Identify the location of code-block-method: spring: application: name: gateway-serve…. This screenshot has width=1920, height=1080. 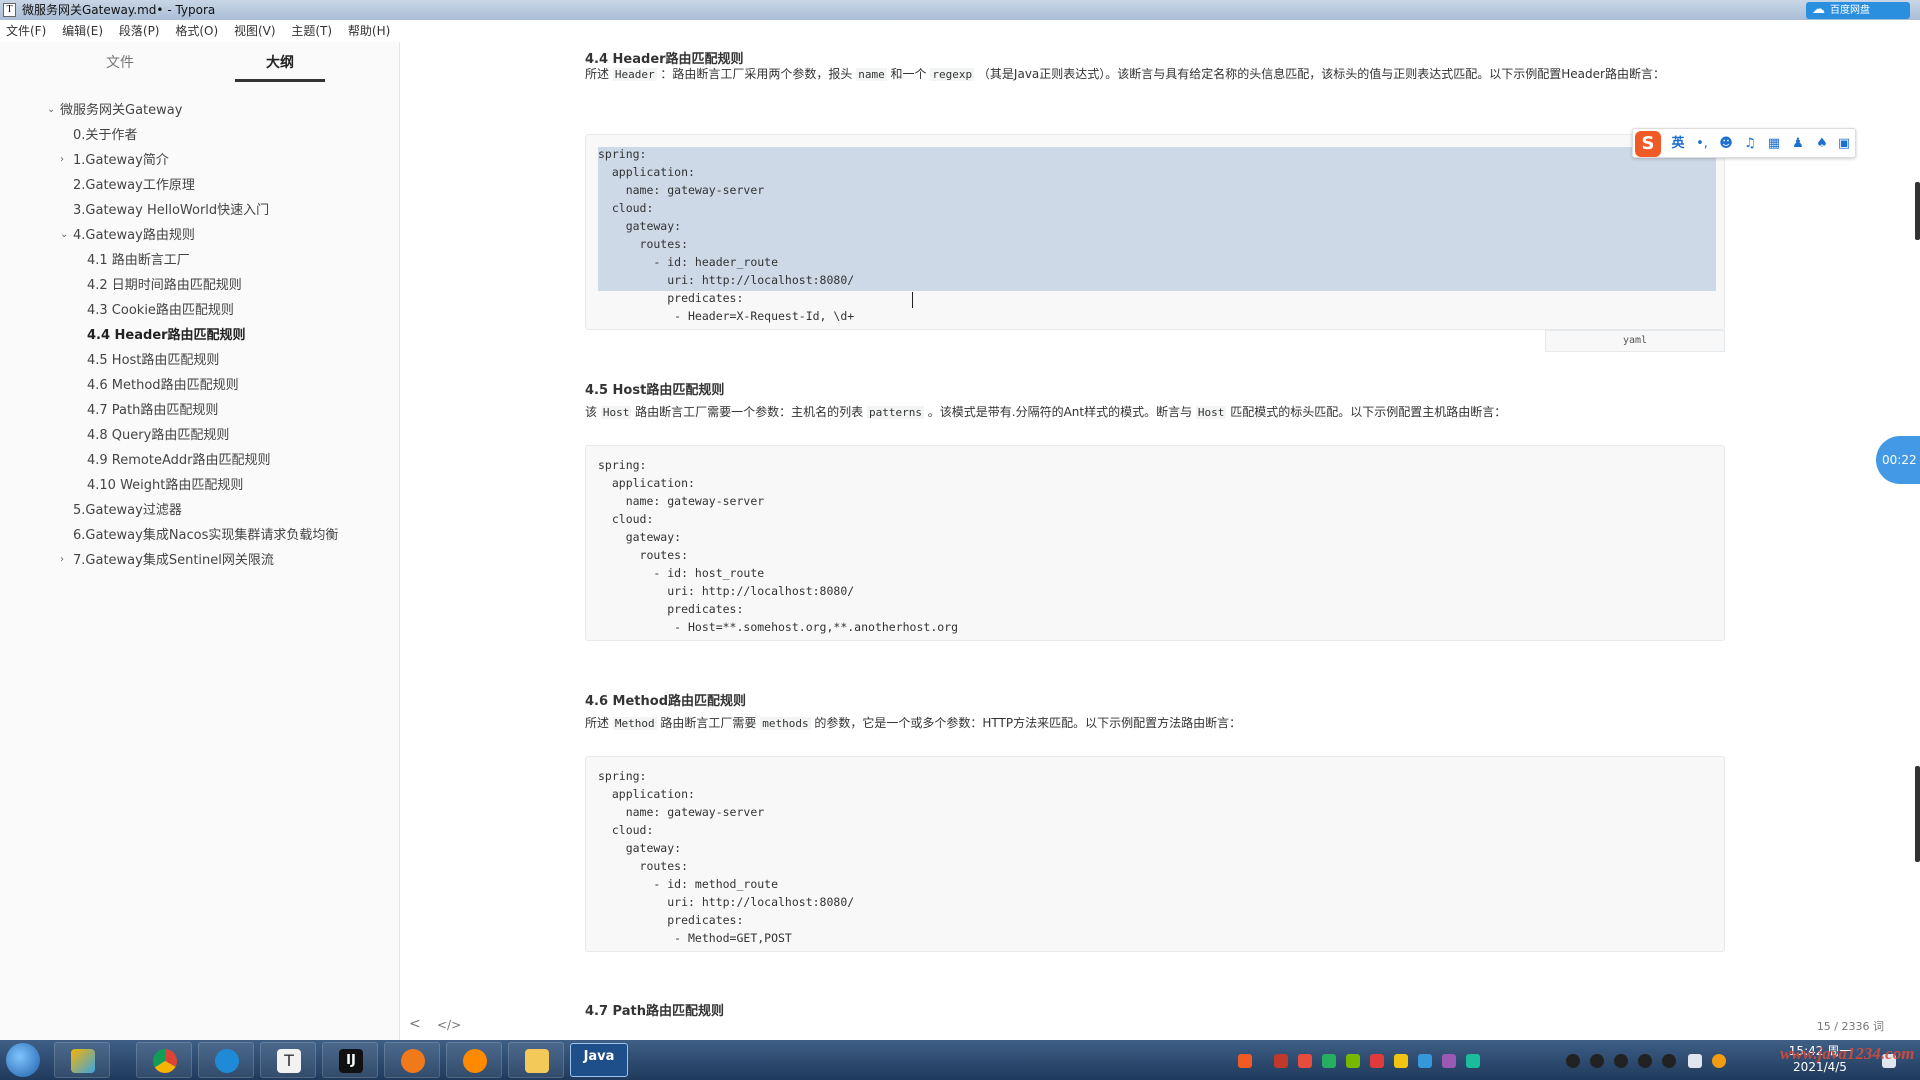
(1155, 854).